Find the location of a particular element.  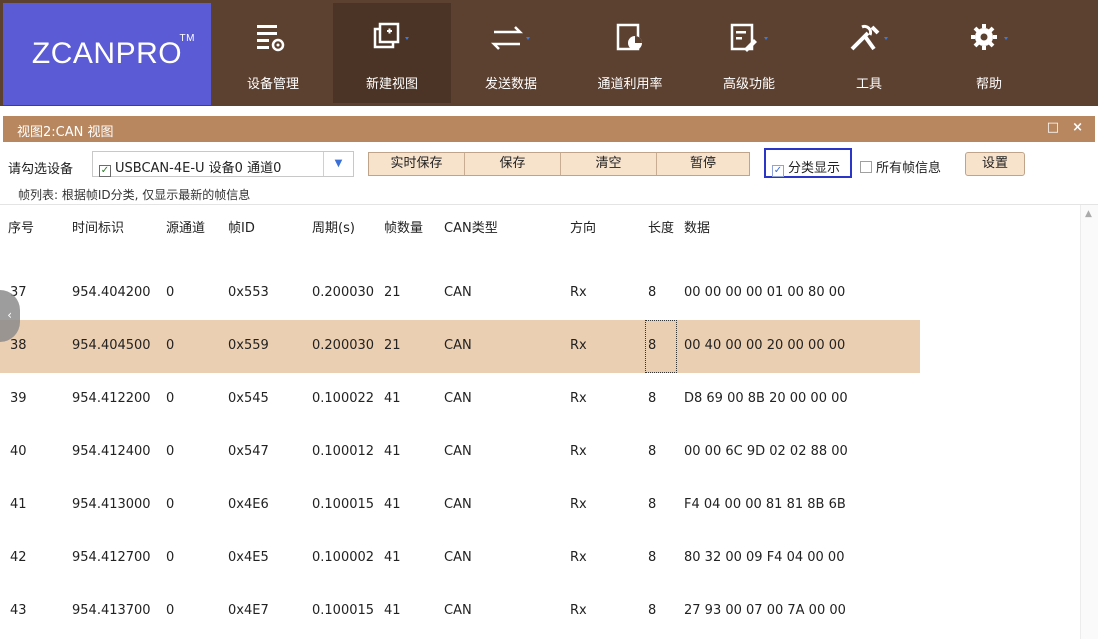

classify-label: 分类显示 is located at coordinates (814, 168).